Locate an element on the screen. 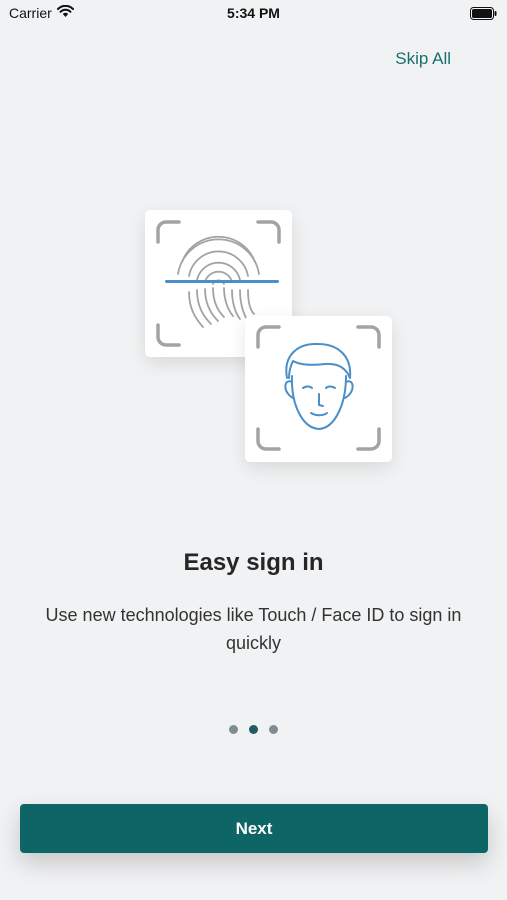 This screenshot has height=900, width=507. clock: 5:34 PM is located at coordinates (253, 13).